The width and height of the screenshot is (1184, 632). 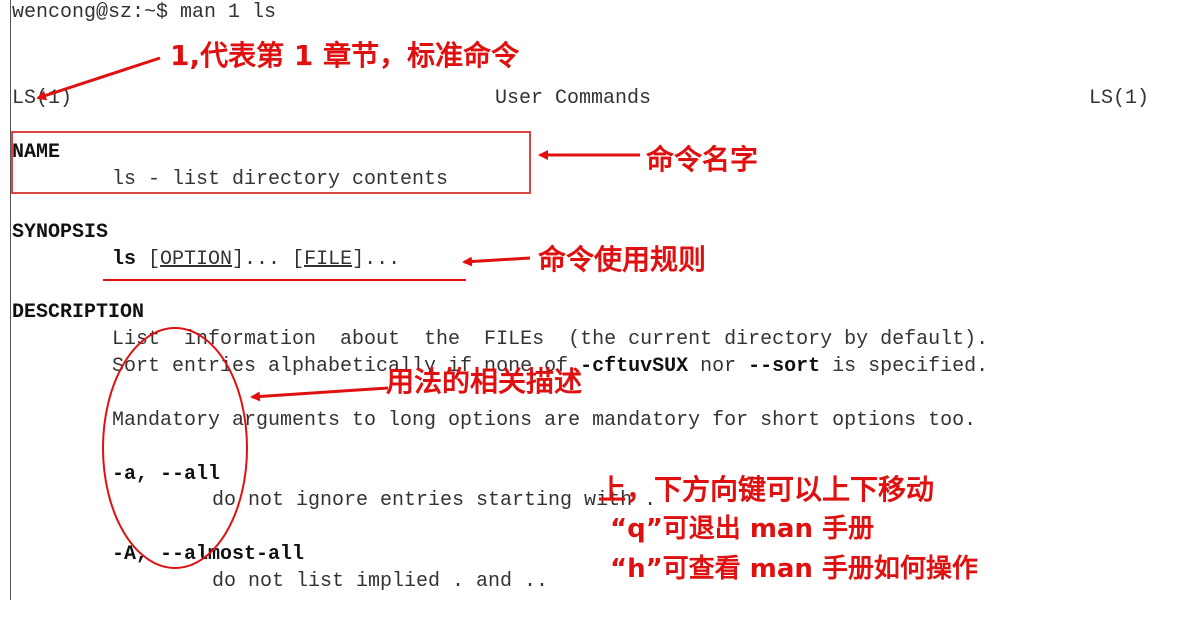 I want to click on annotation-quit: “q”可退出 man 手册, so click(x=742, y=529).